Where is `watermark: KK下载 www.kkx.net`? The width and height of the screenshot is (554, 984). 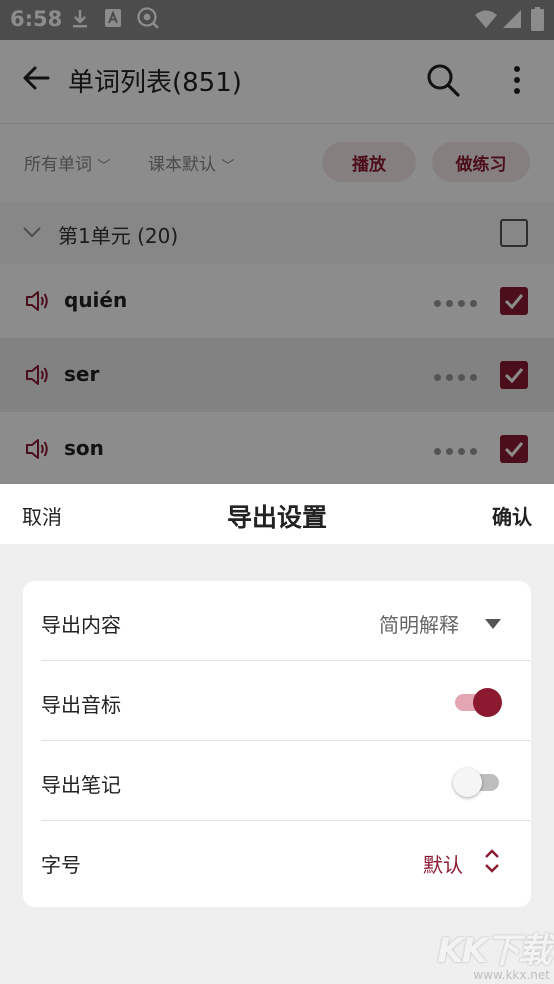
watermark: KK下载 www.kkx.net is located at coordinates (494, 952).